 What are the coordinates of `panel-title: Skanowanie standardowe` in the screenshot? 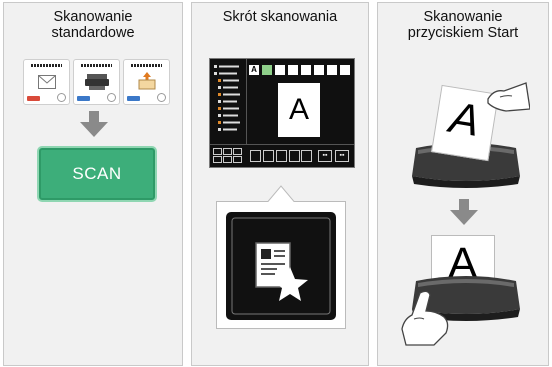 It's located at (93, 25).